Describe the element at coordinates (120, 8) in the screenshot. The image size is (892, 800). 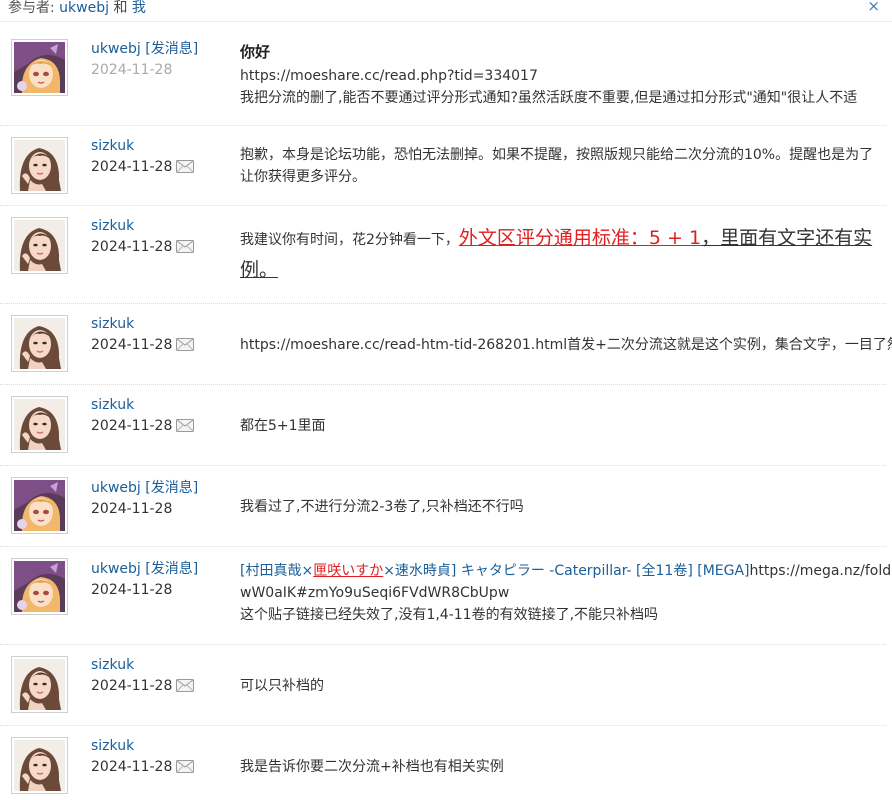
I see `participants-and: 和` at that location.